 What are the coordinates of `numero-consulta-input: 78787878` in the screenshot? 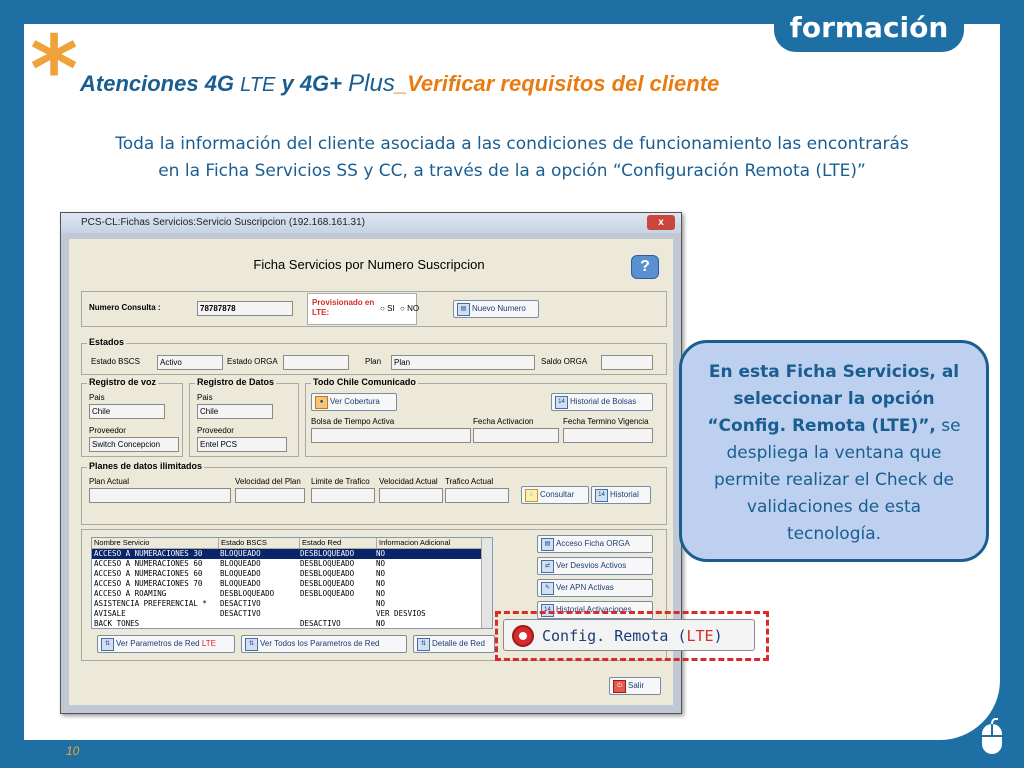 It's located at (245, 308).